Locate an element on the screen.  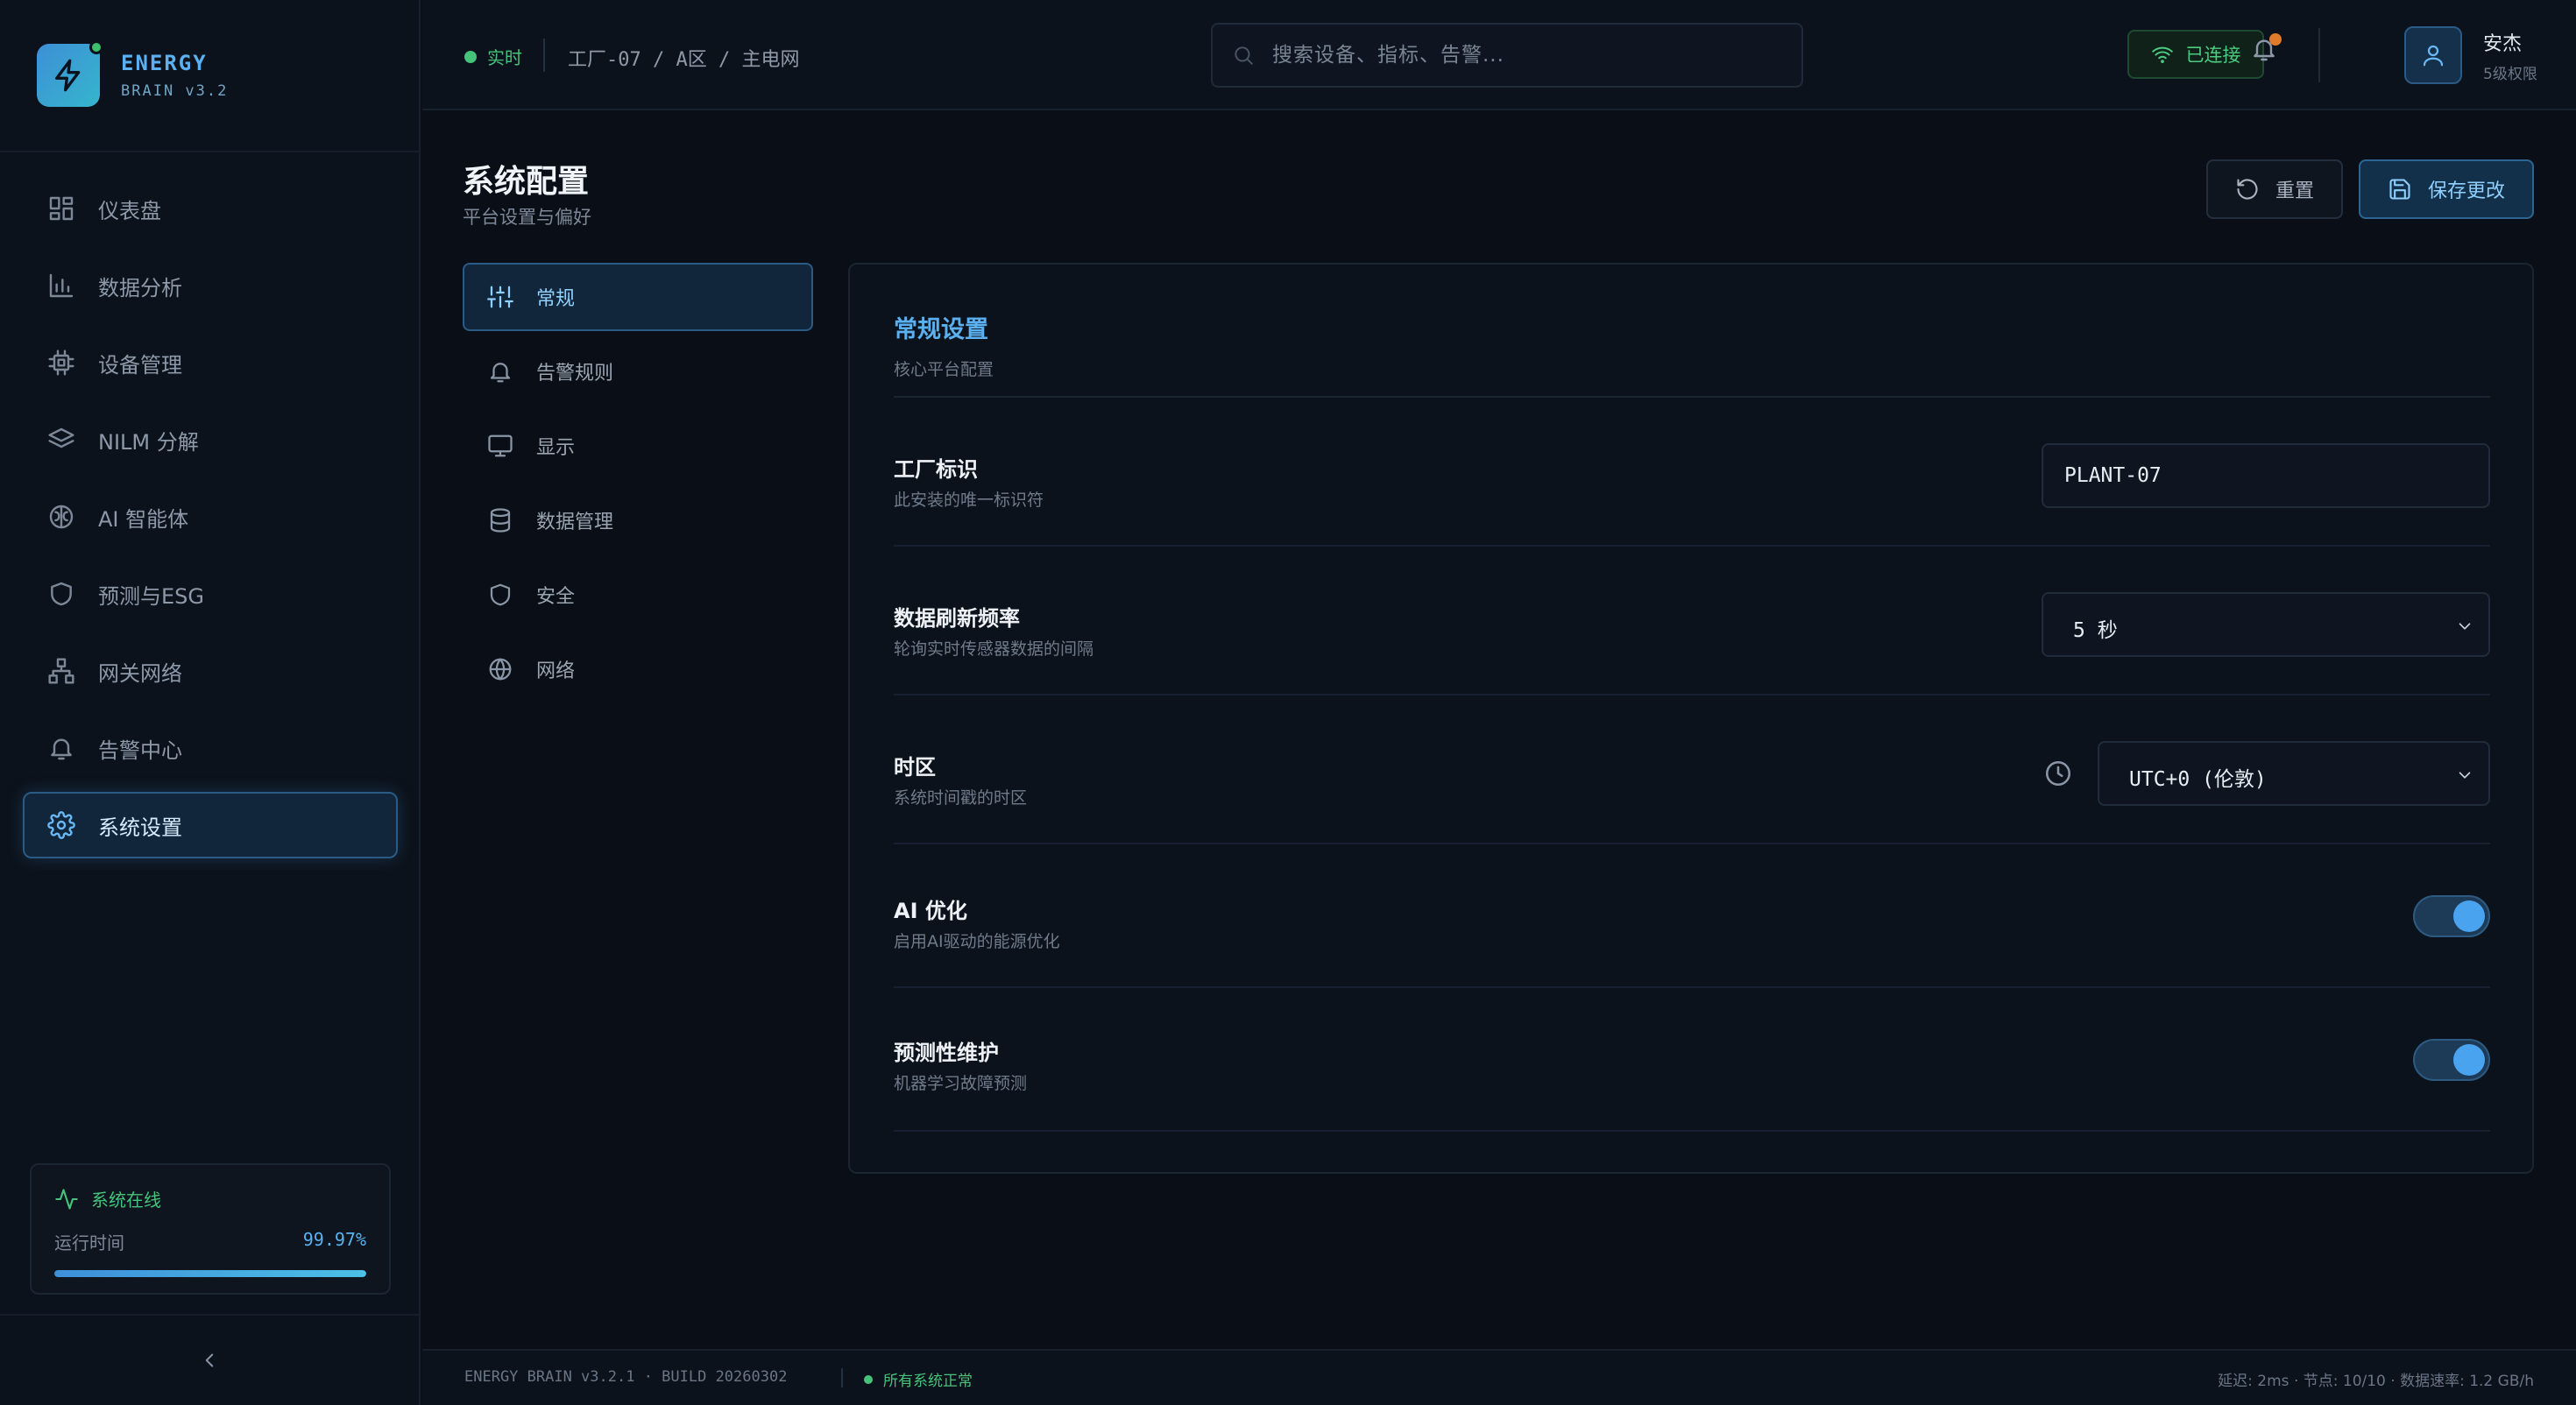
user-role: 5级权限 is located at coordinates (2510, 74).